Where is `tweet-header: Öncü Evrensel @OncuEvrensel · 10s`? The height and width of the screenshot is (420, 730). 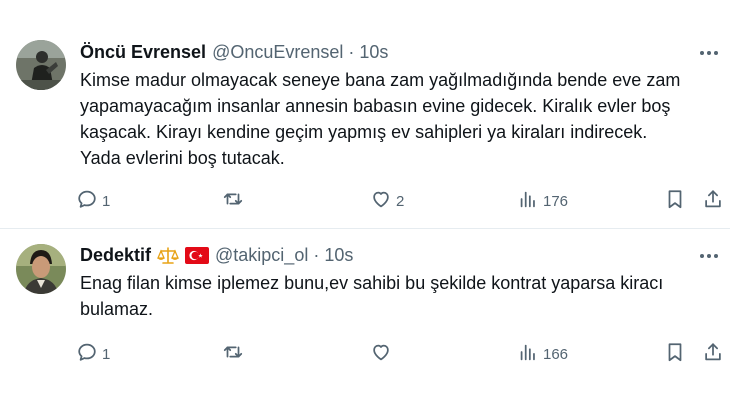
tweet-header: Öncü Evrensel @OncuEvrensel · 10s is located at coordinates (234, 52).